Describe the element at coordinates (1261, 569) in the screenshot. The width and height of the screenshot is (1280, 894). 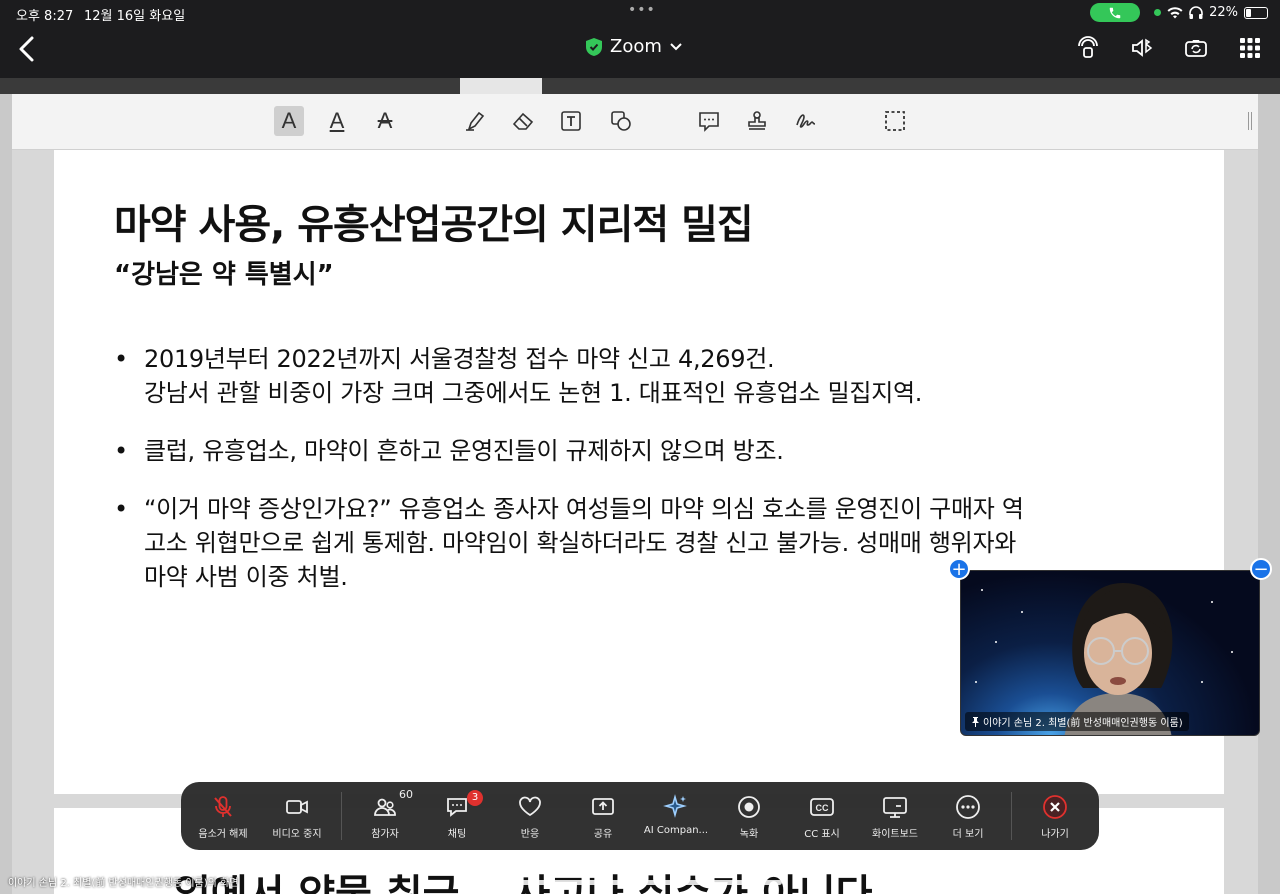
I see `minimize-tile-button: −` at that location.